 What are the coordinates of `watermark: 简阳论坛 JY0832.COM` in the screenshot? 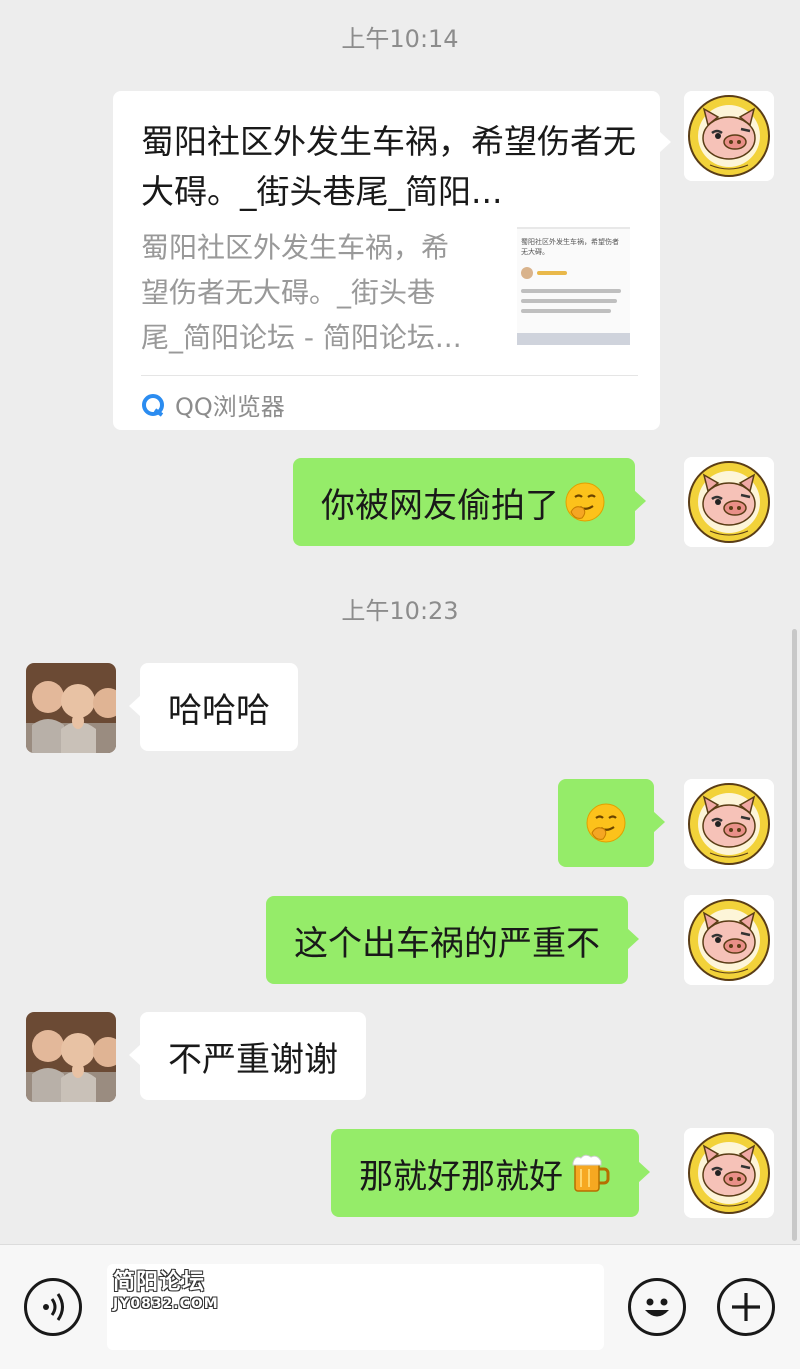 It's located at (166, 1291).